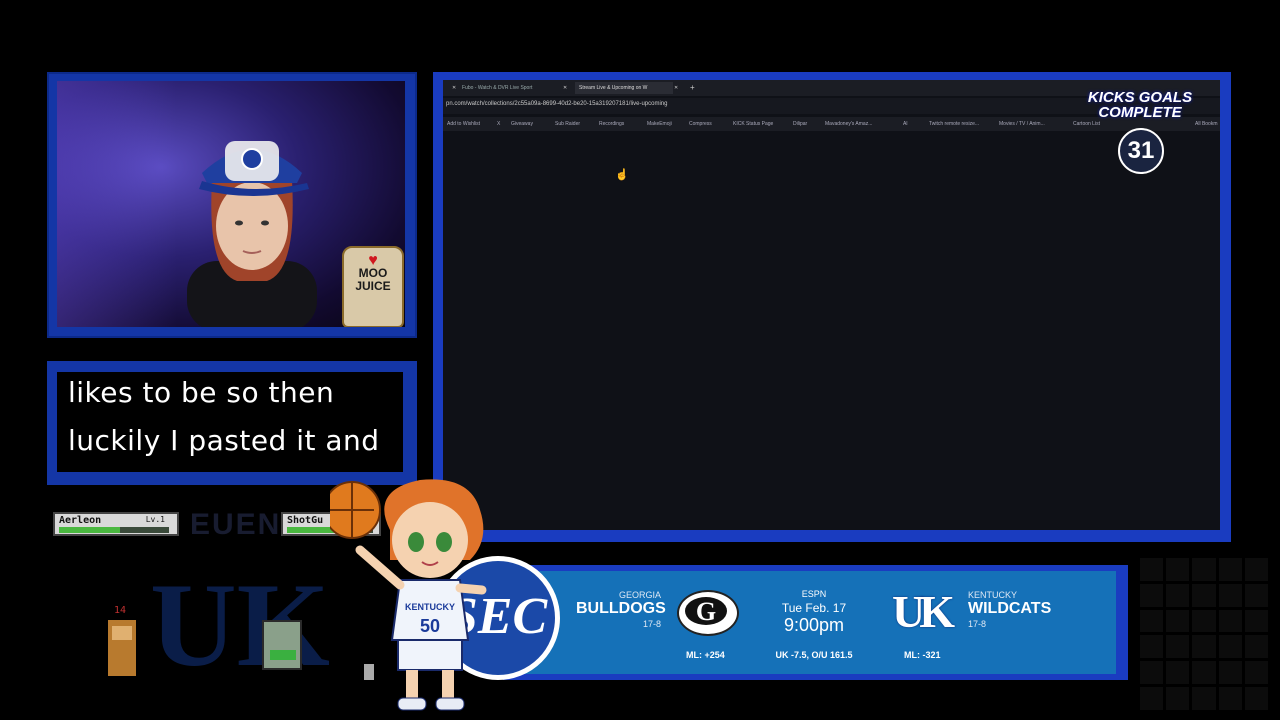 Image resolution: width=1280 pixels, height=720 pixels. What do you see at coordinates (252, 234) in the screenshot?
I see `streamer-silhouette` at bounding box center [252, 234].